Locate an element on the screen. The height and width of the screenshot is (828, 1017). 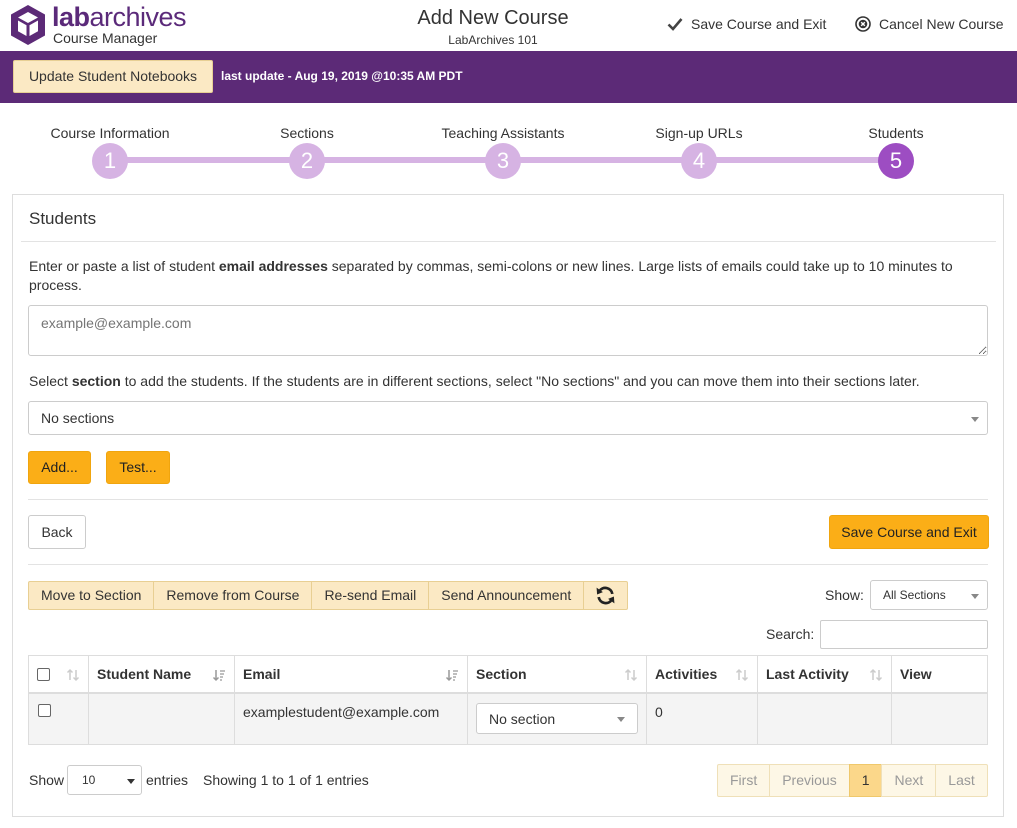
column-email: Email is located at coordinates (351, 674).